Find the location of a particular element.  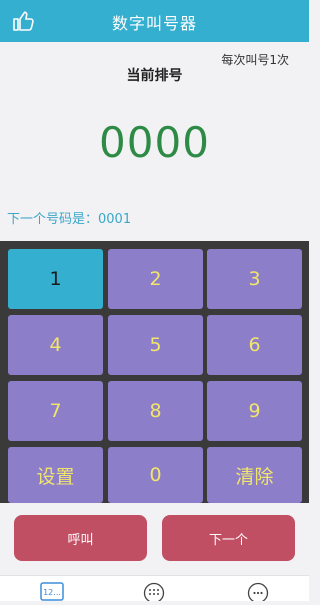

app-header: 数字叫号器 is located at coordinates (154, 21).